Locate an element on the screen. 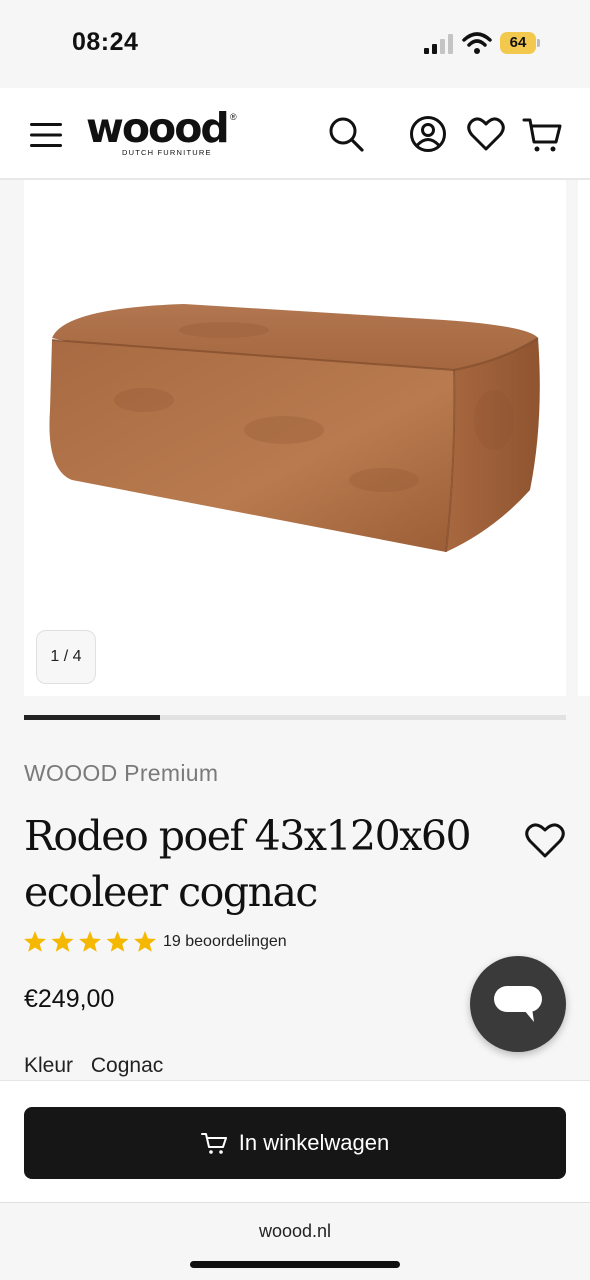  add-to-cart-button: In winkelwagen is located at coordinates (295, 1143).